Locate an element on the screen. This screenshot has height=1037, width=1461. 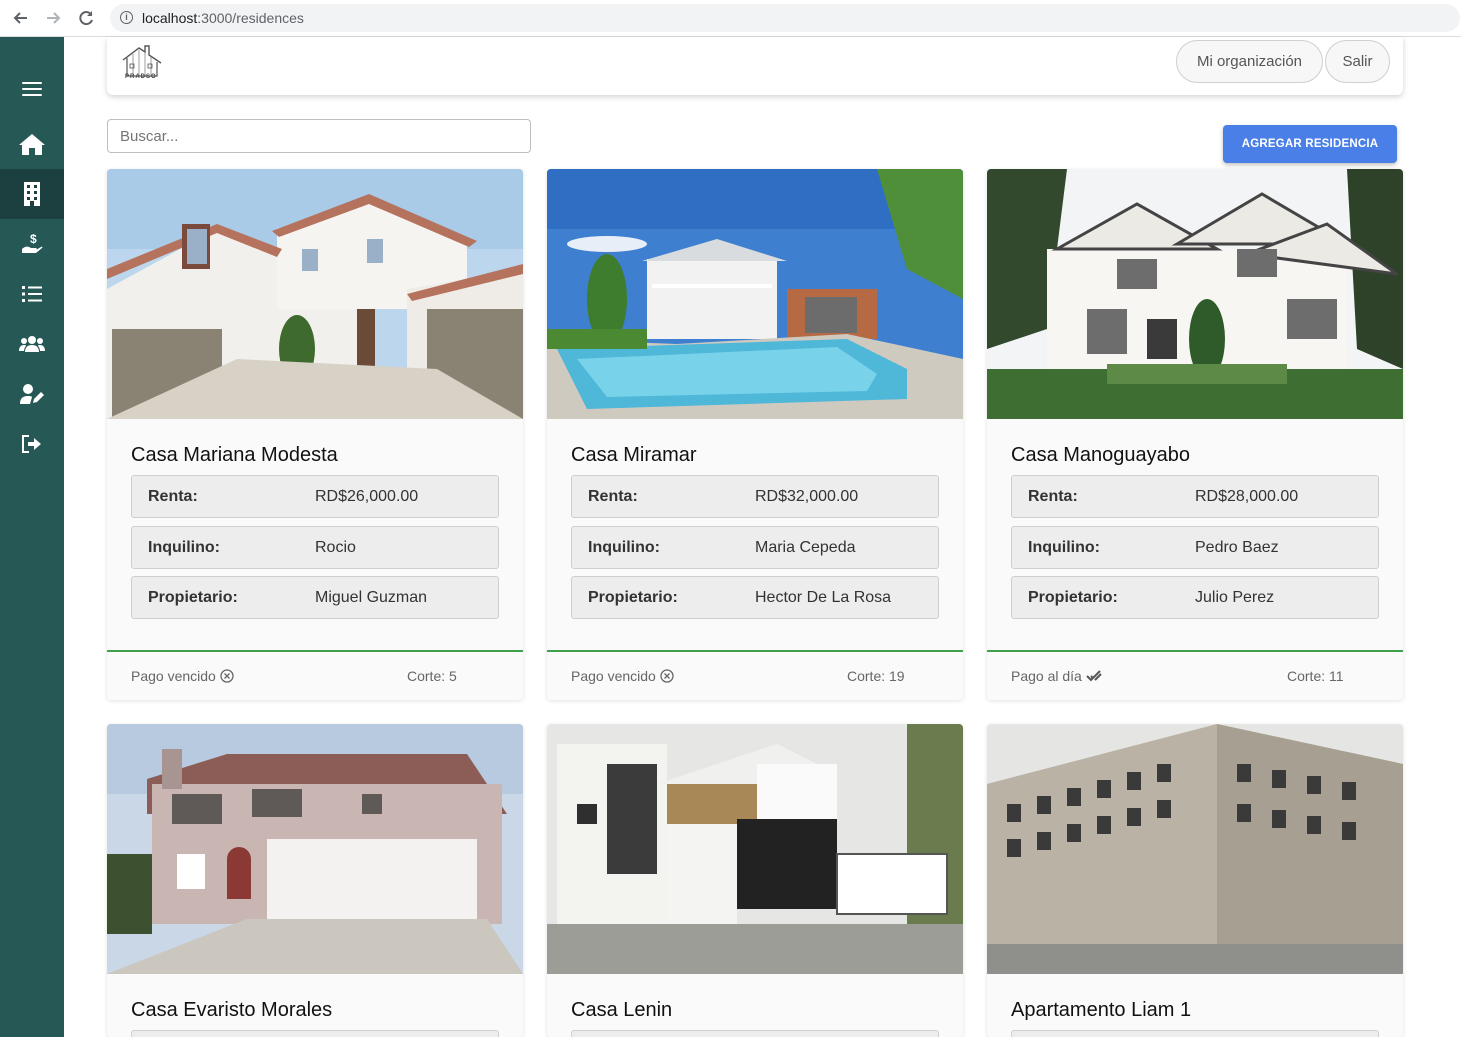
list-icon is located at coordinates (32, 294).